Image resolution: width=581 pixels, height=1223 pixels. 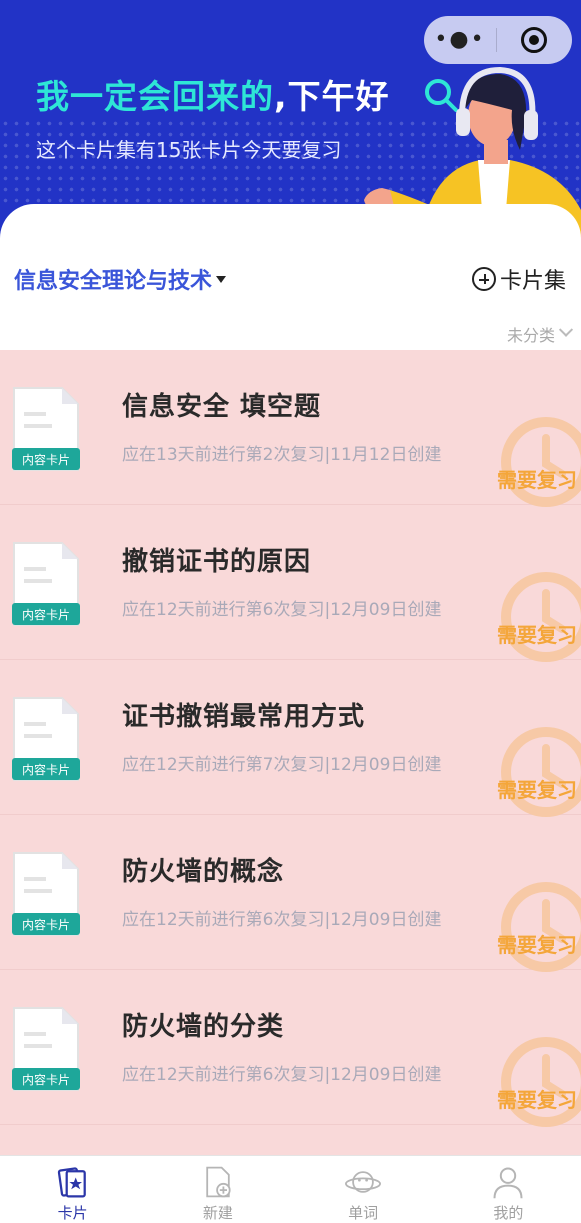 I want to click on card-set-name: 信息安全理论与技术, so click(x=113, y=281).